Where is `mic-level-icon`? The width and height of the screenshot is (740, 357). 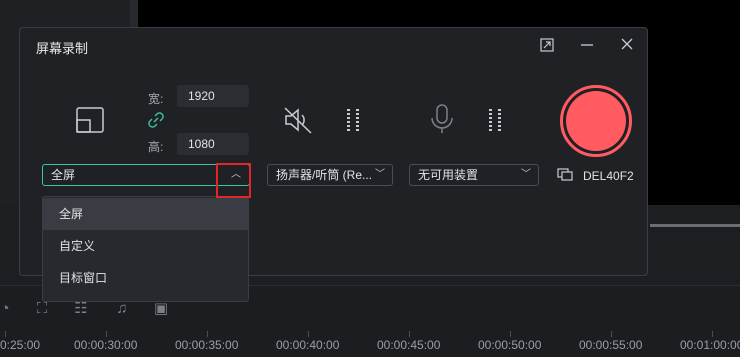
mic-level-icon is located at coordinates (495, 120).